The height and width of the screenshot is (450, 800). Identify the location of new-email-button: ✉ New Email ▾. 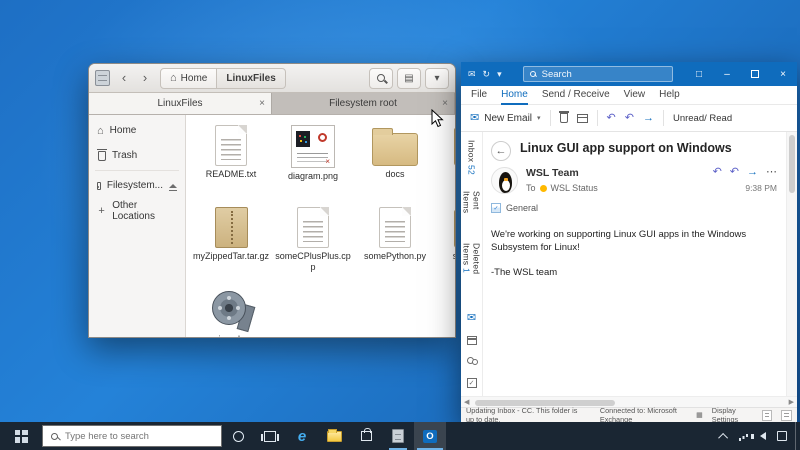
(505, 118).